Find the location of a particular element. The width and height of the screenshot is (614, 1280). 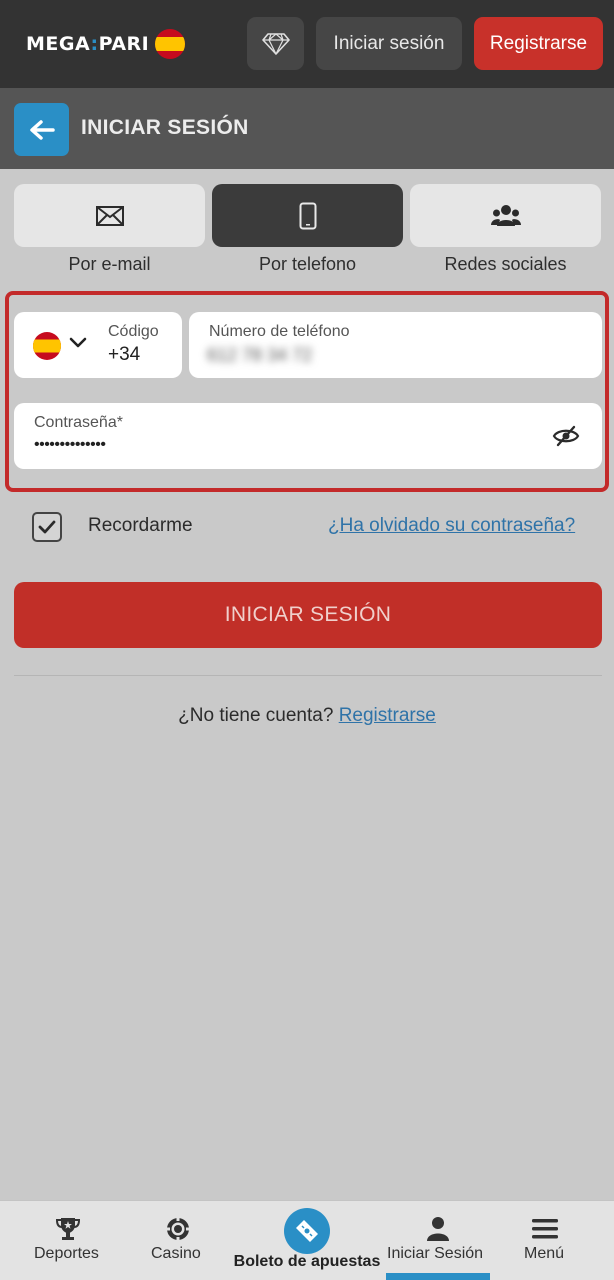

logo-text: MEGA:PARI is located at coordinates (88, 44).